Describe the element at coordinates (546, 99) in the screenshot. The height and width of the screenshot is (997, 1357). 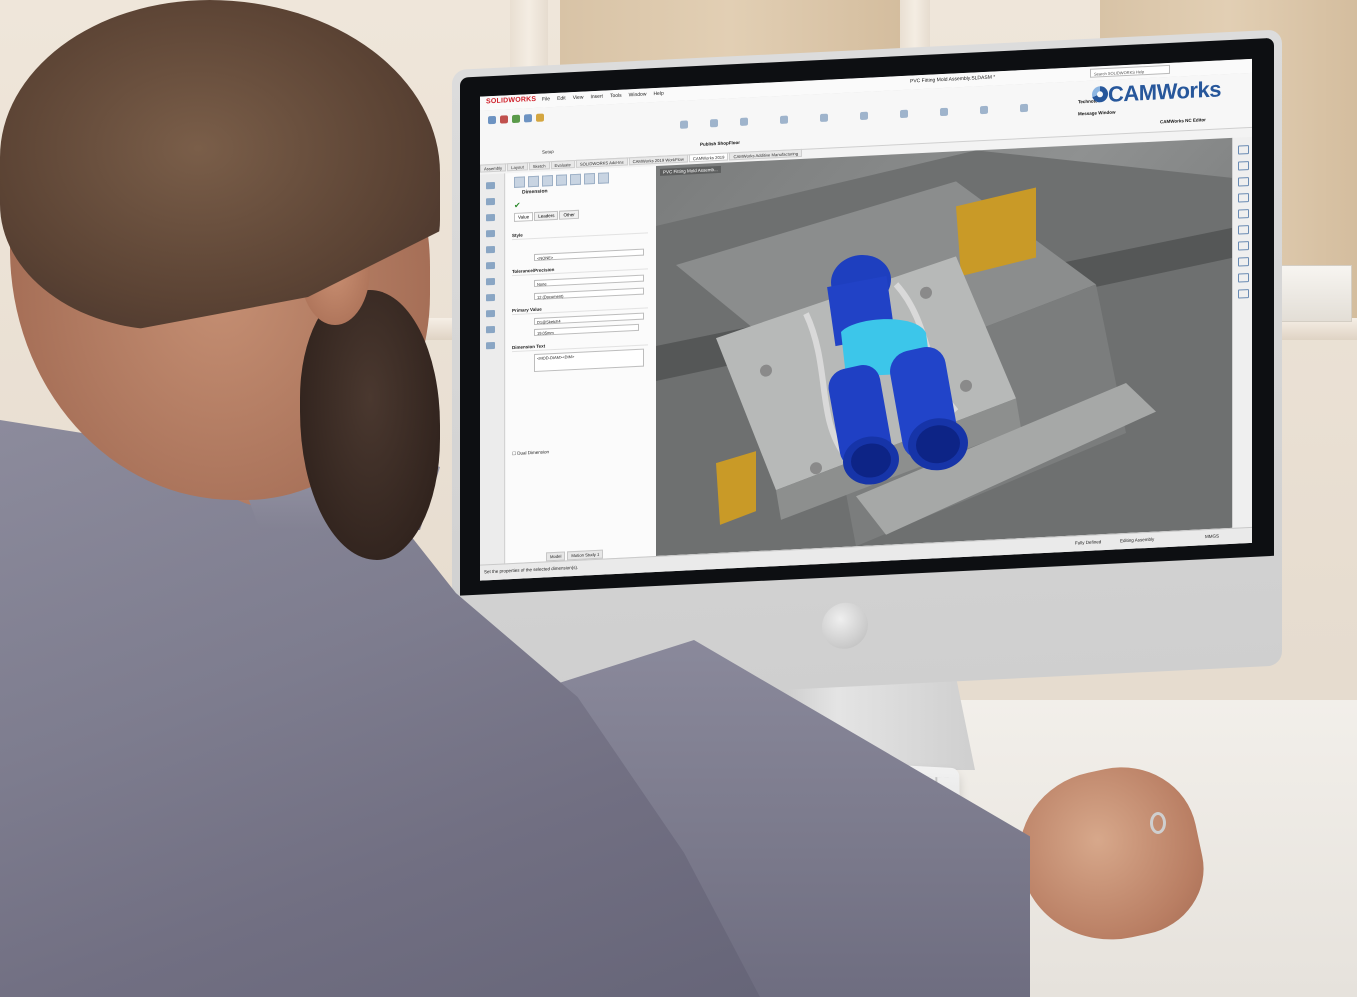
I see `menu-file: File` at that location.